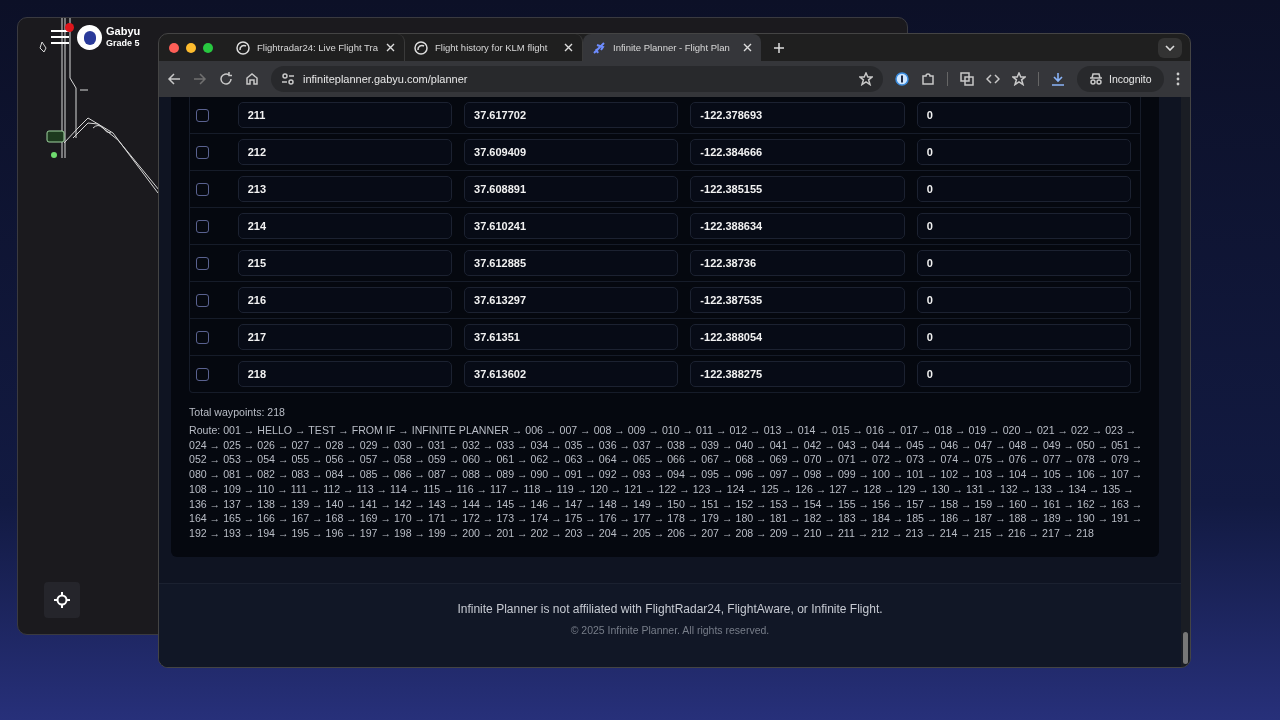  What do you see at coordinates (345, 374) in the screenshot?
I see `name-field: 218` at bounding box center [345, 374].